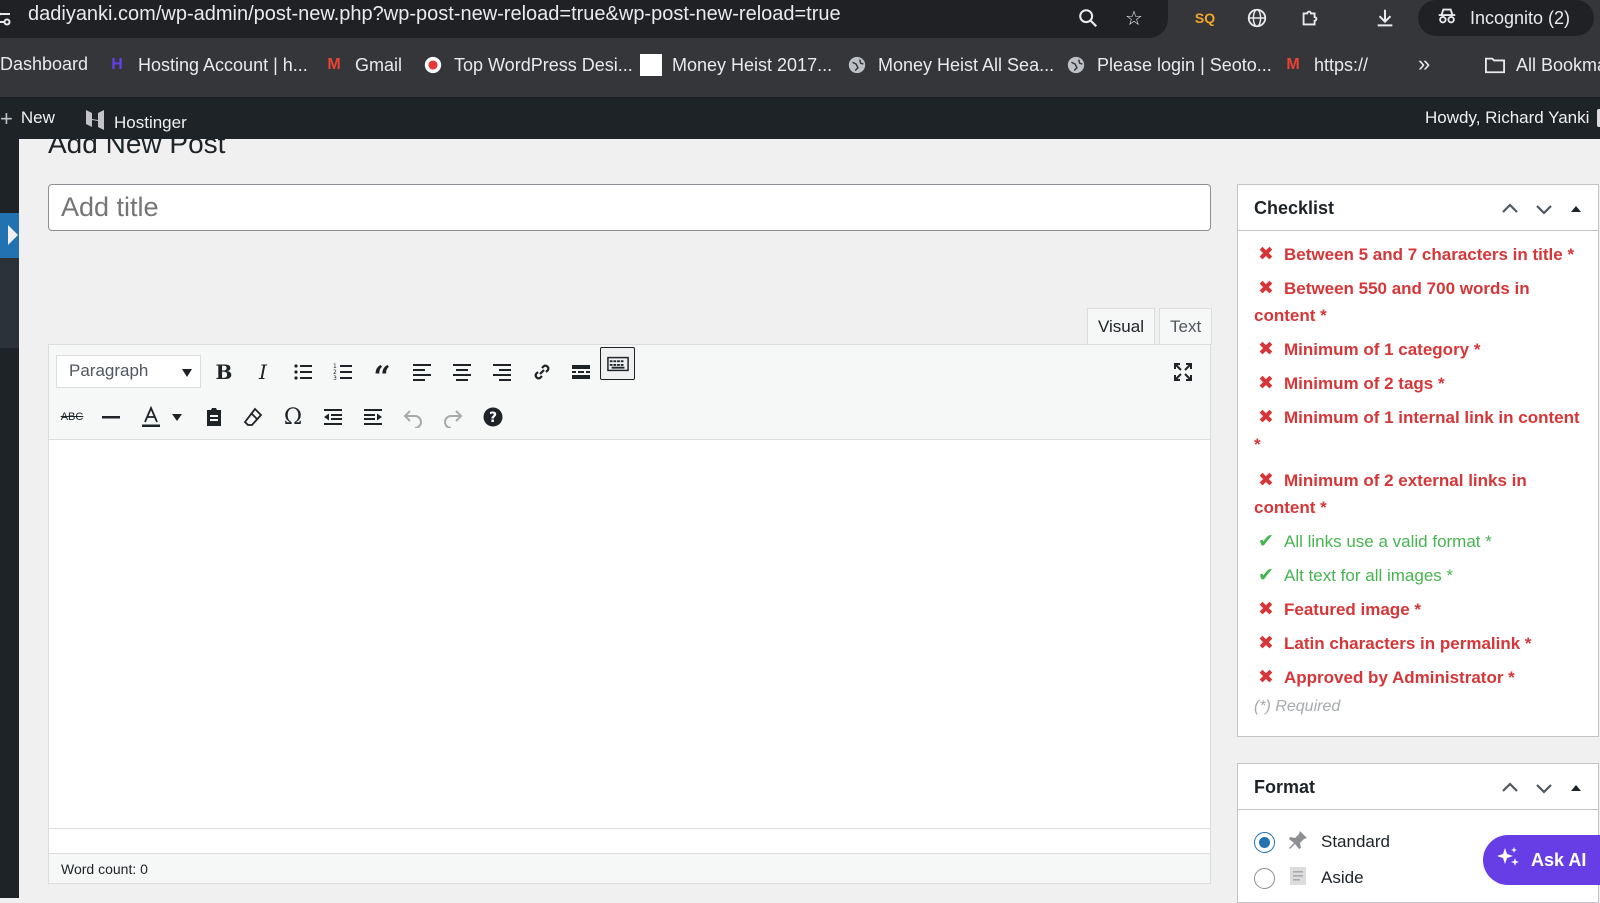 The width and height of the screenshot is (1600, 903). Describe the element at coordinates (1541, 860) in the screenshot. I see `ask-ai-button: Ask AI` at that location.